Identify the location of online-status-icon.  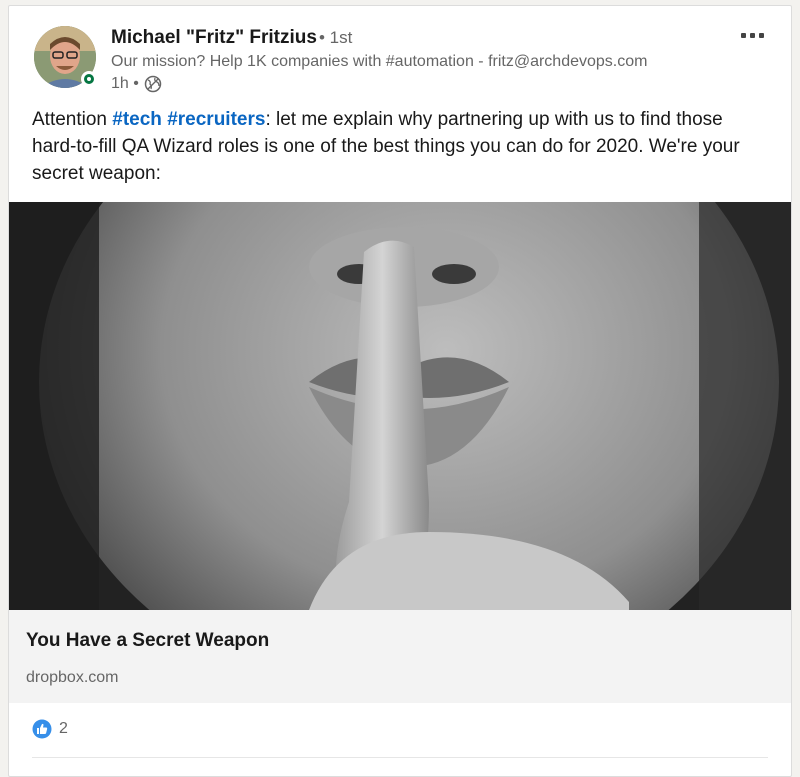
(89, 79).